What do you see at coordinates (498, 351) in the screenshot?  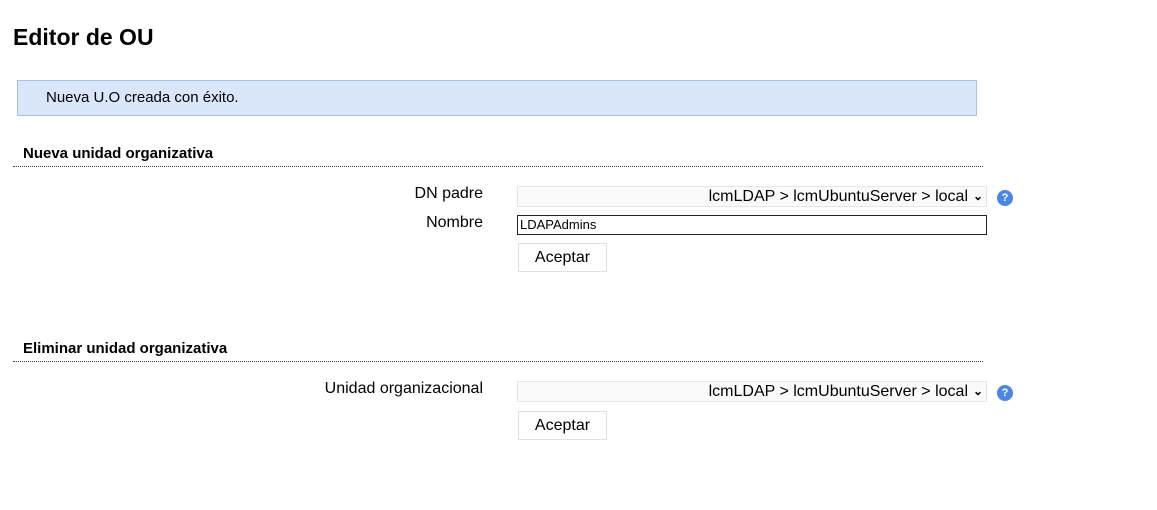 I see `delete-ou-section-title: Eliminar unidad organizativa` at bounding box center [498, 351].